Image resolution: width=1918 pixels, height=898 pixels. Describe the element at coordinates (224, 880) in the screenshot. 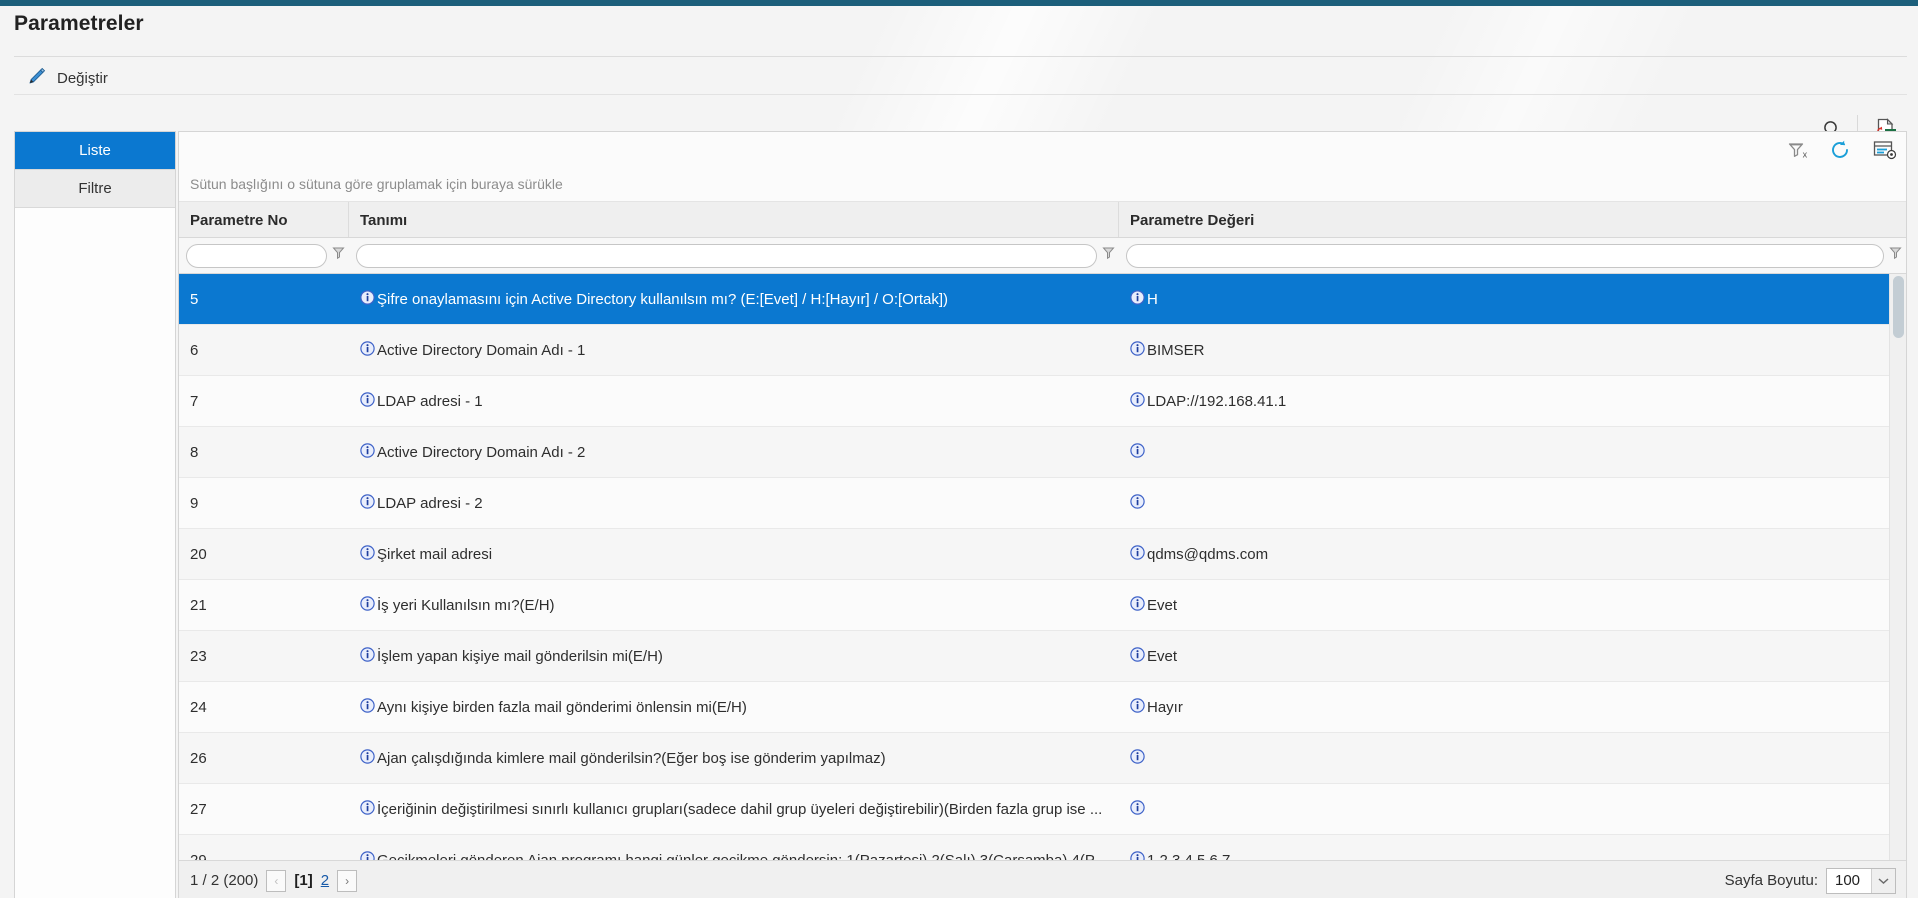

I see `pager-summary: 1 / 2 (200)` at that location.